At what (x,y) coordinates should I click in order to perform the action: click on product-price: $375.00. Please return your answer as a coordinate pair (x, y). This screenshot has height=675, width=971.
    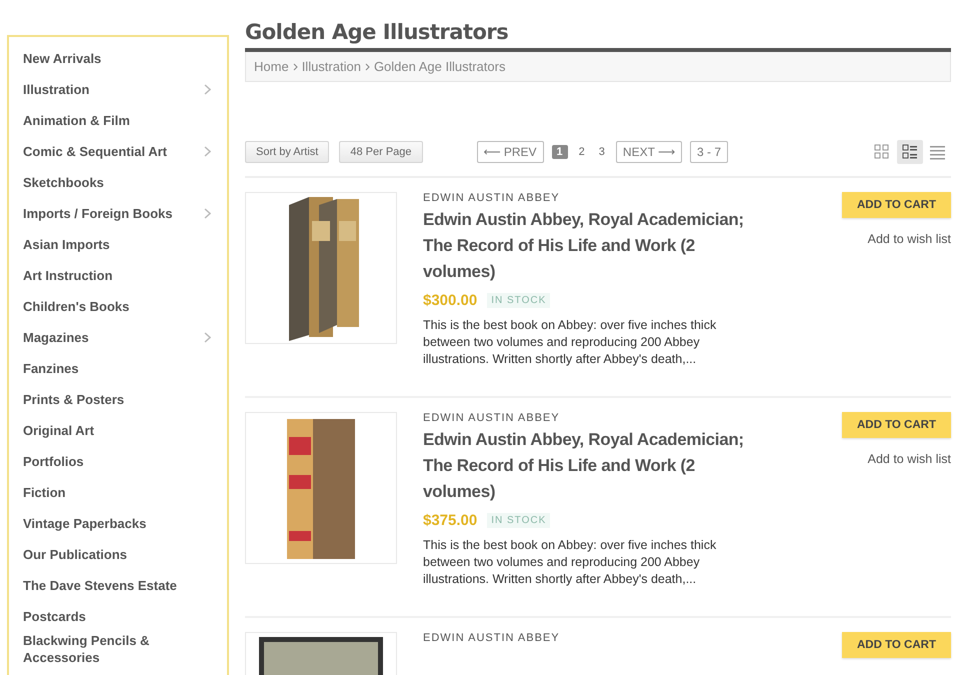
    Looking at the image, I should click on (450, 520).